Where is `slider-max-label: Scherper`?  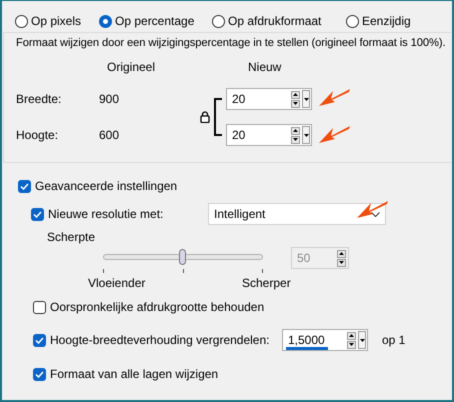
slider-max-label: Scherper is located at coordinates (266, 284).